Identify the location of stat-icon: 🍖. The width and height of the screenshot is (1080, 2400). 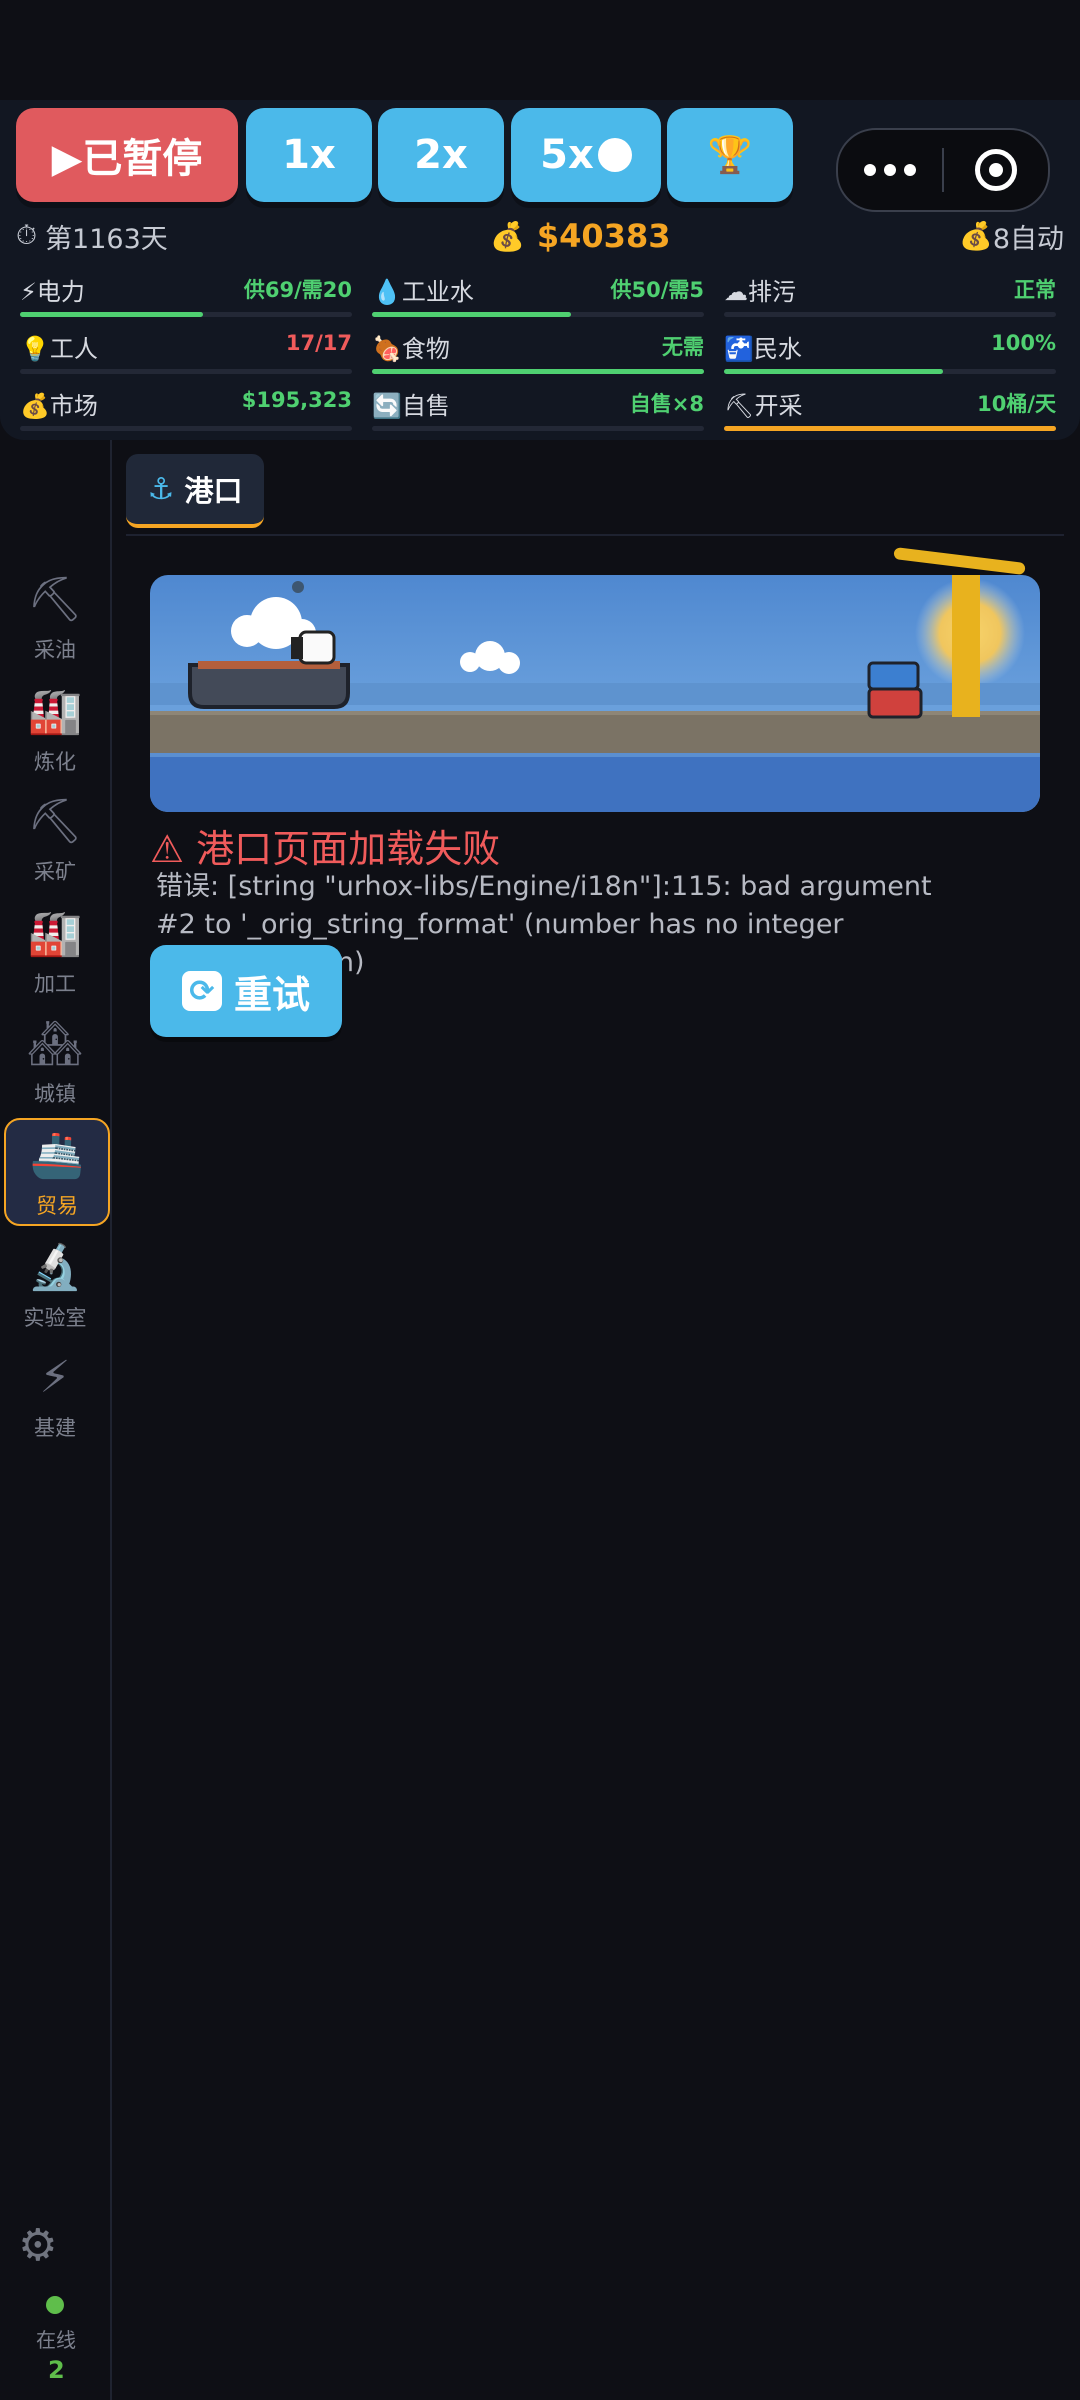
(387, 349).